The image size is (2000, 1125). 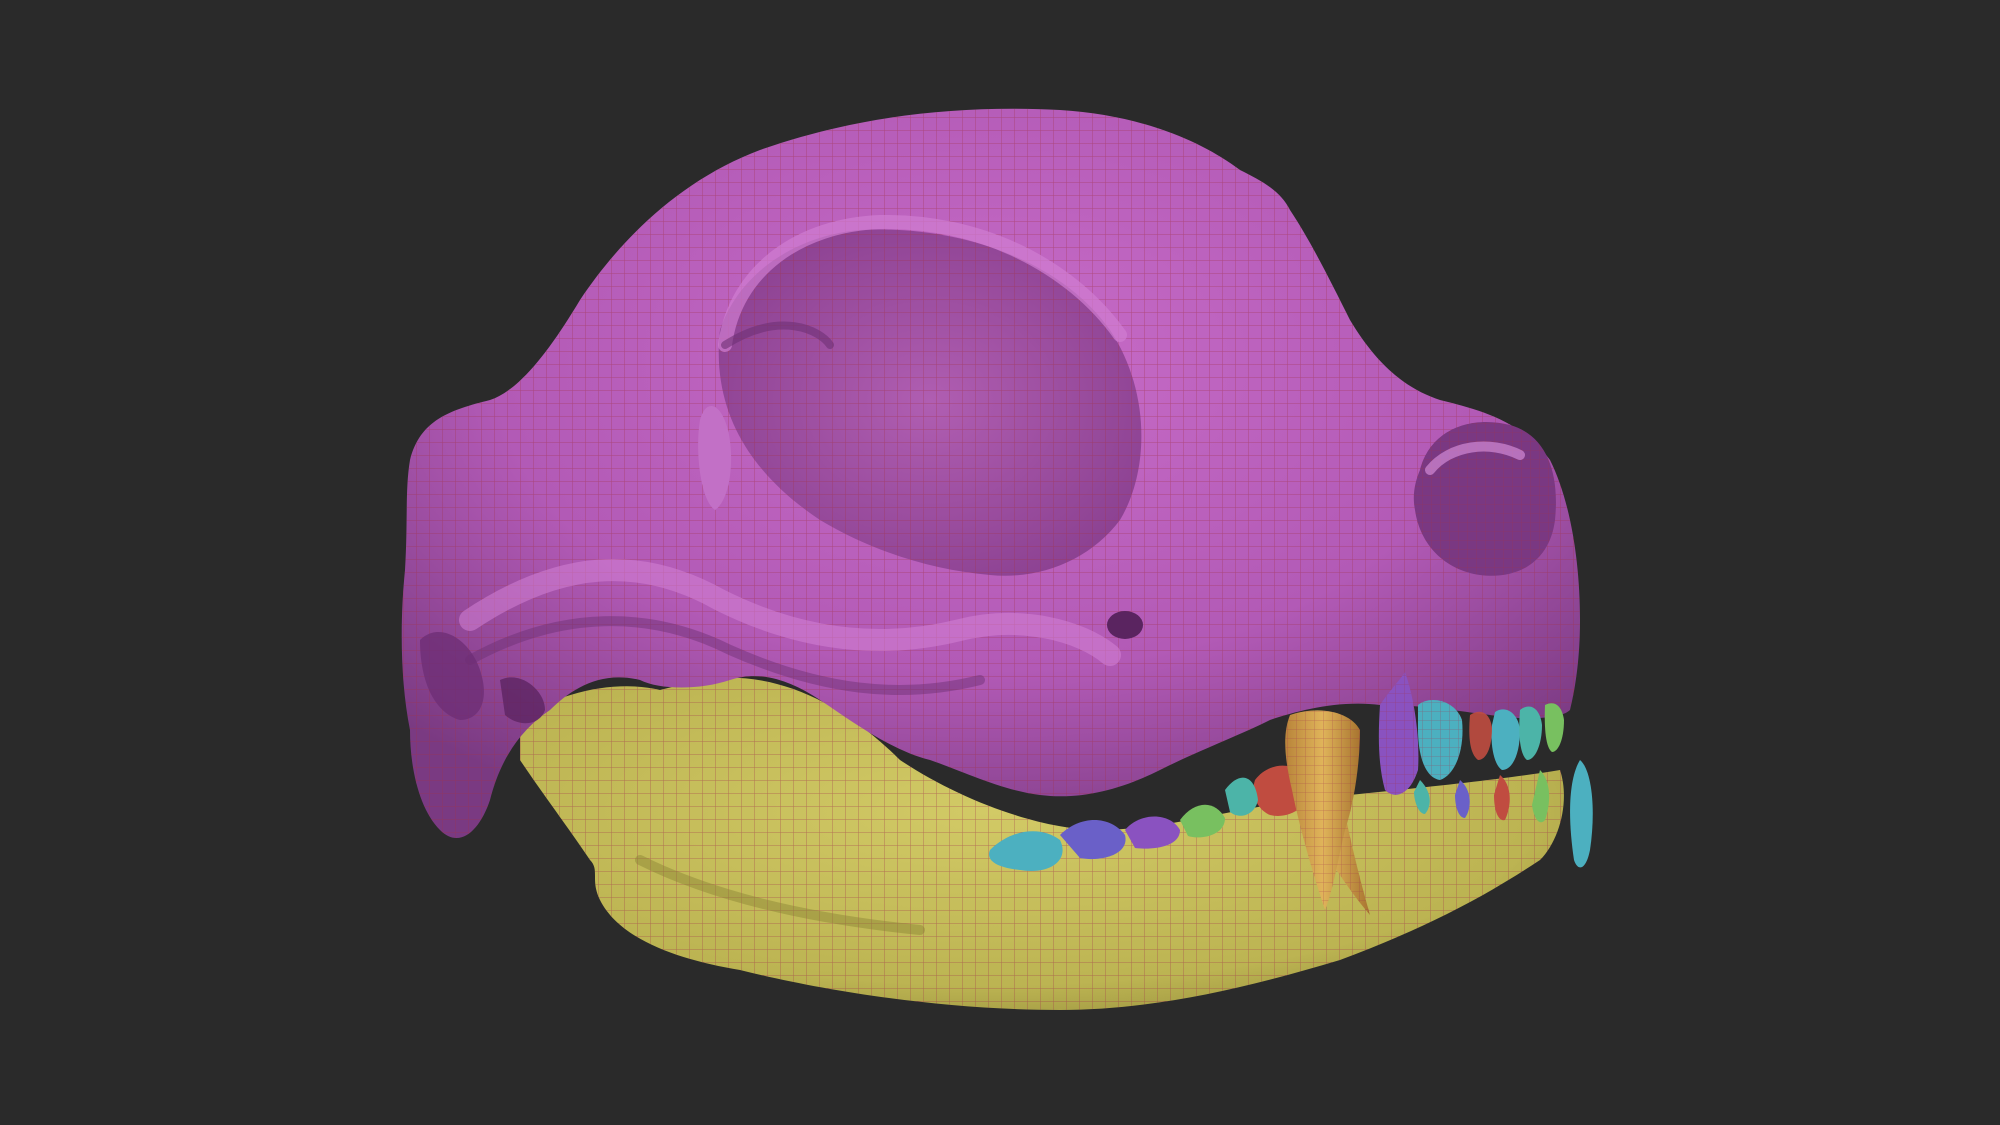 What do you see at coordinates (1125, 625) in the screenshot?
I see `foramen` at bounding box center [1125, 625].